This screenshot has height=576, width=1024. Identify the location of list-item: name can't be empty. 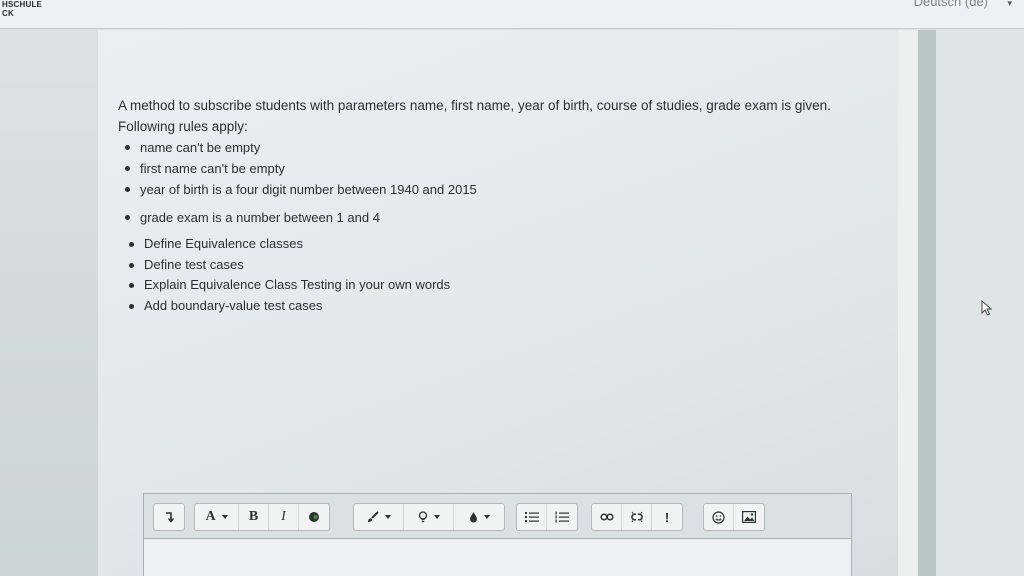
(498, 147).